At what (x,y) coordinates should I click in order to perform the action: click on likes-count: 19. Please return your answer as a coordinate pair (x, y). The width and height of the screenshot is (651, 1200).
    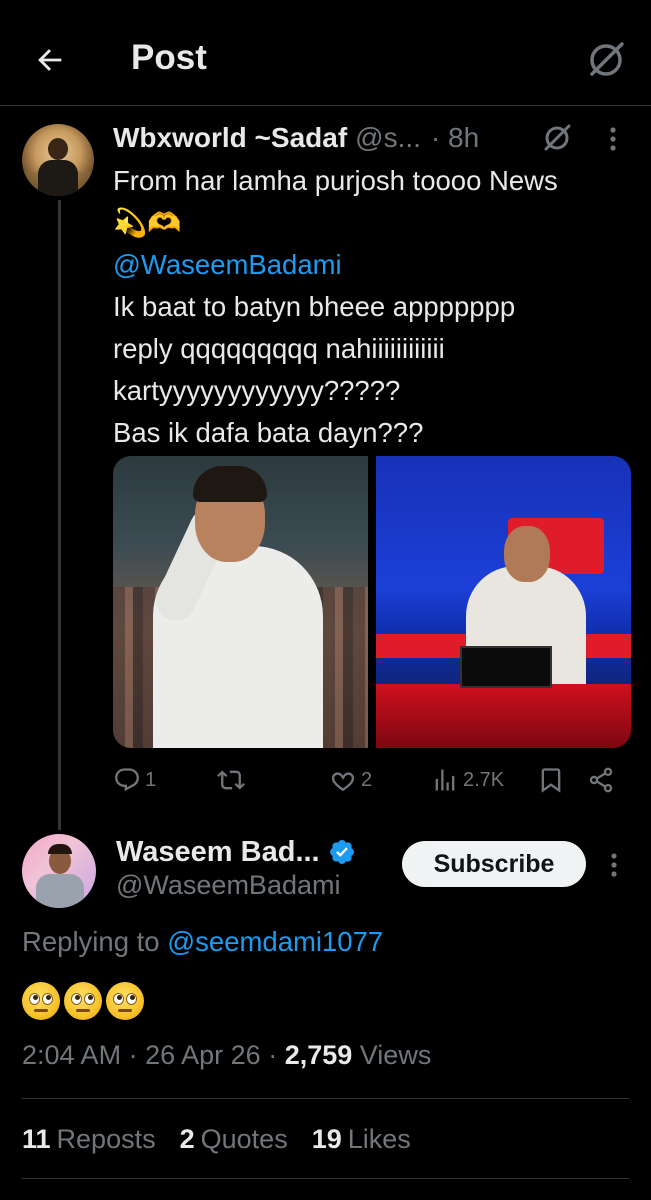
    Looking at the image, I should click on (326, 1139).